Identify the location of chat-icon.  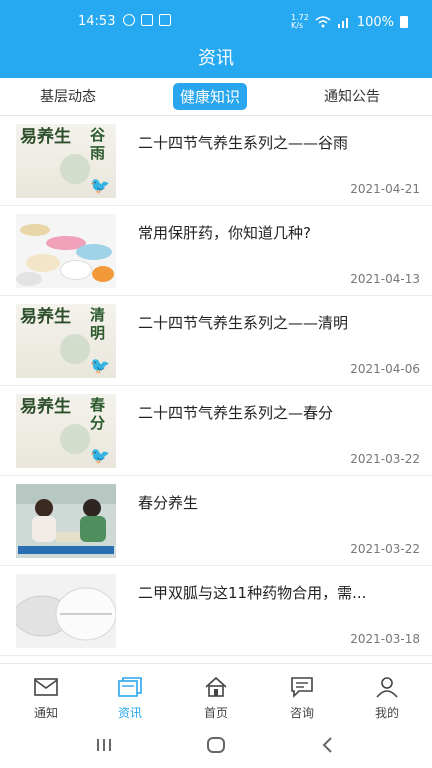
(302, 687).